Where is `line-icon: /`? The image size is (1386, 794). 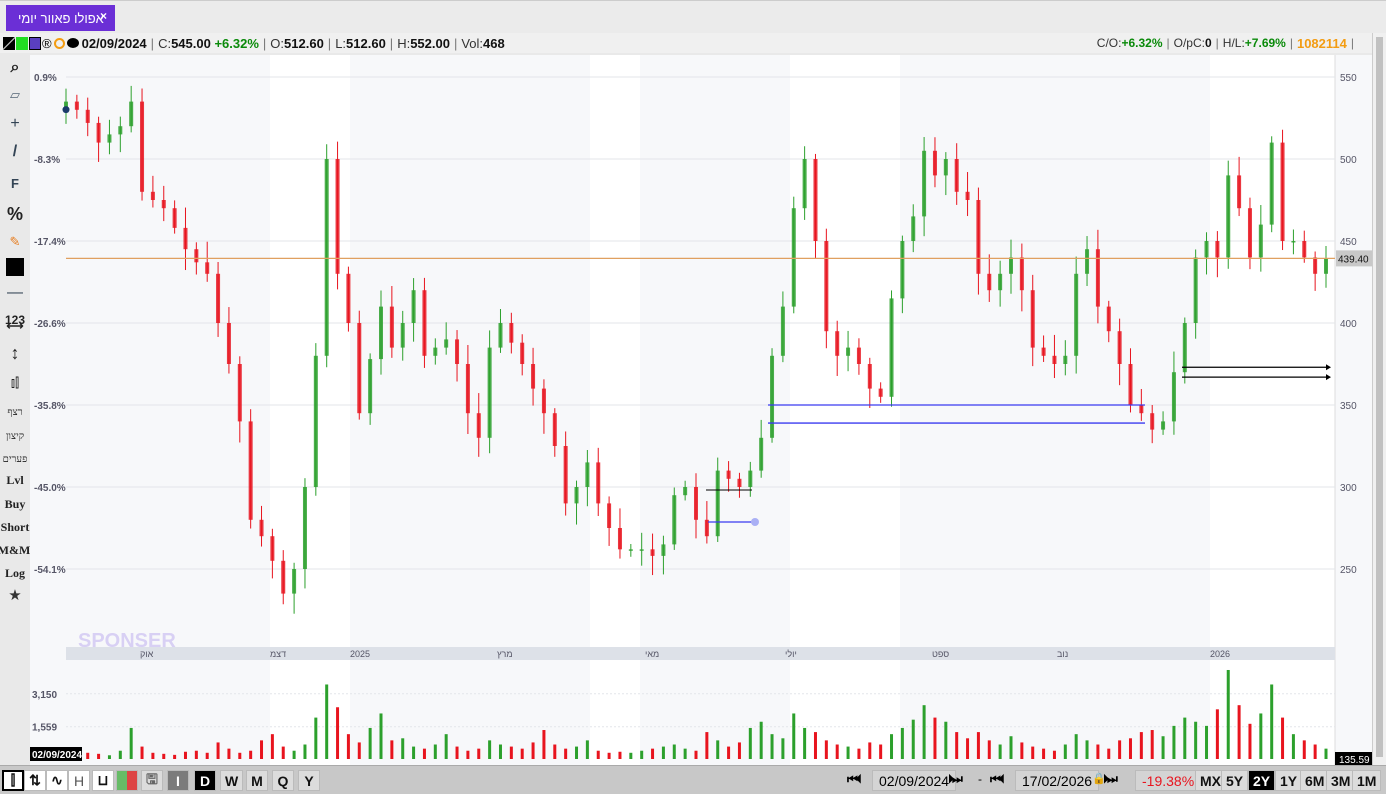 line-icon: / is located at coordinates (15, 152).